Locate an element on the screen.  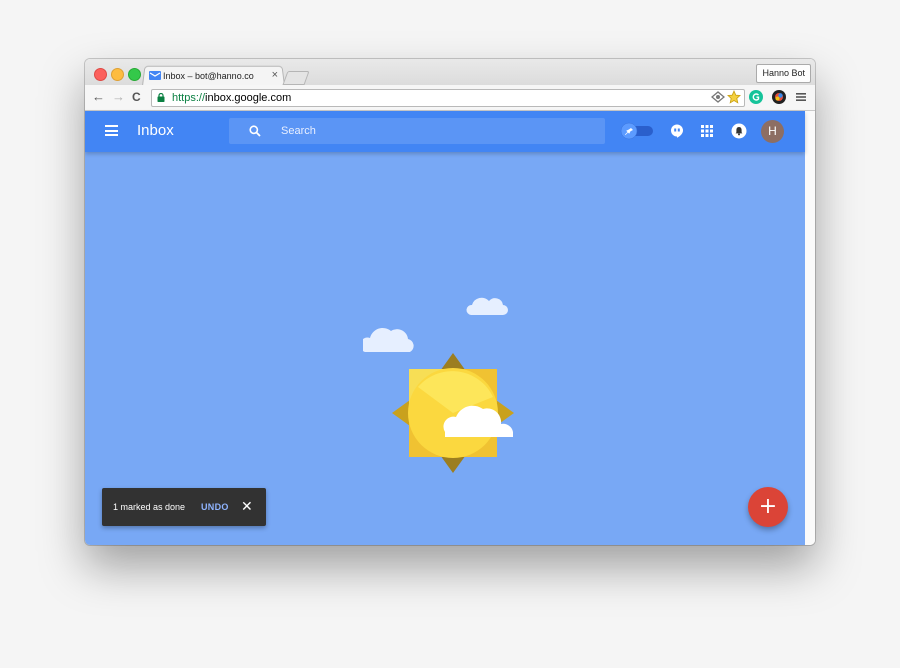
eye-extension-icon is located at coordinates (718, 97).